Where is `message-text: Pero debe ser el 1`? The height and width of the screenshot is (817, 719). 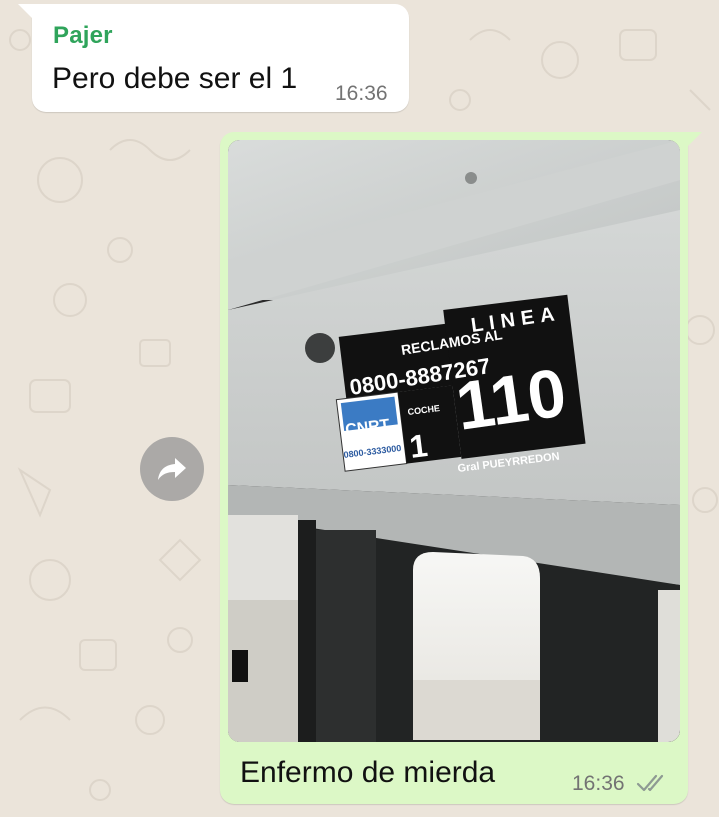 message-text: Pero debe ser el 1 is located at coordinates (175, 78).